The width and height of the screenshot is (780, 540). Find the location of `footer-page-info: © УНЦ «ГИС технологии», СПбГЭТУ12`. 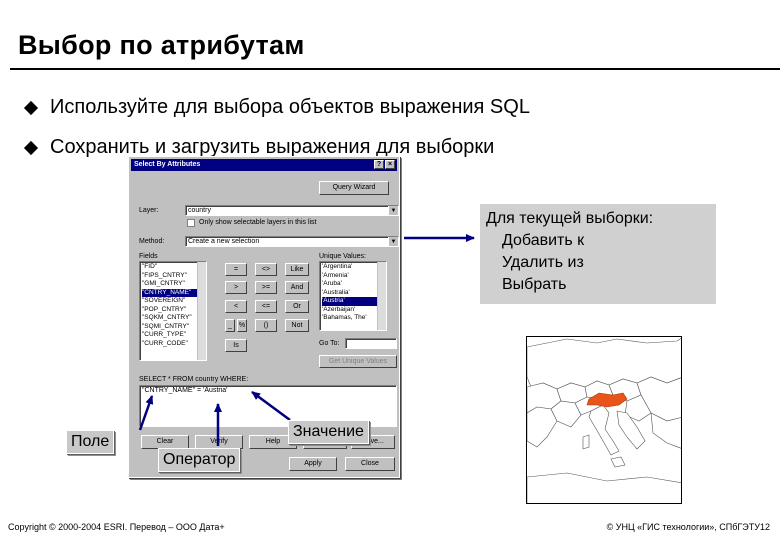

footer-page-info: © УНЦ «ГИС технологии», СПбГЭТУ12 is located at coordinates (688, 527).